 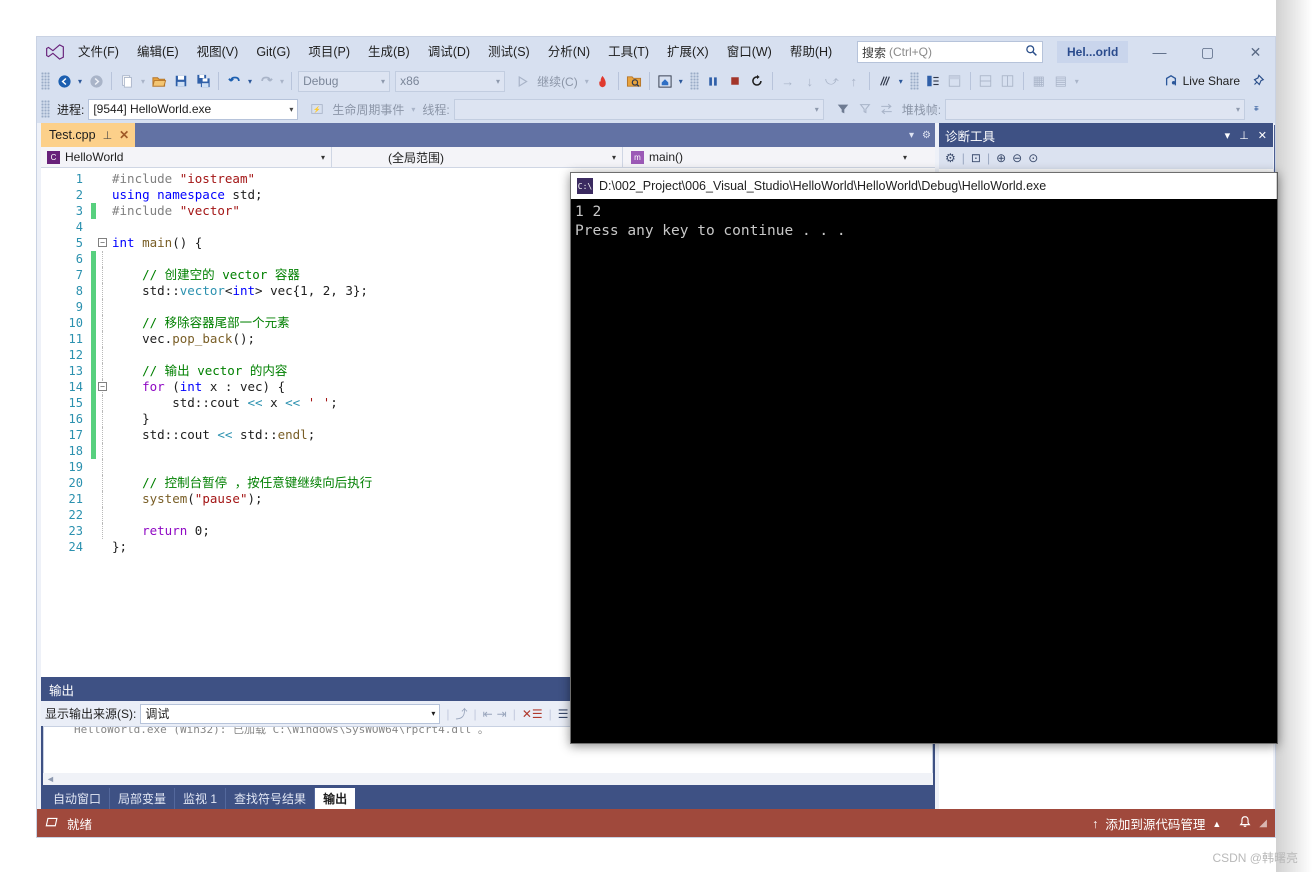 I want to click on pause-icon, so click(x=713, y=81).